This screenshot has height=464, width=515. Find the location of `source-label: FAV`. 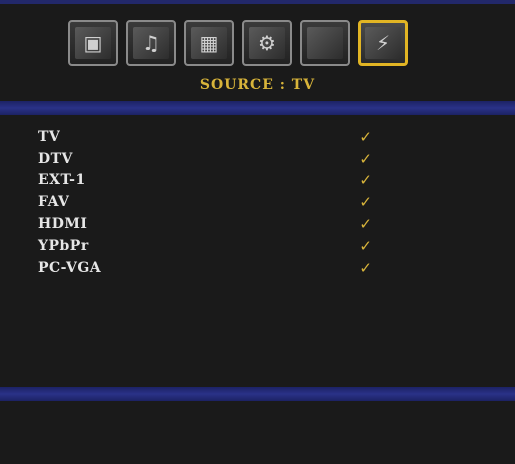

source-label: FAV is located at coordinates (54, 202).